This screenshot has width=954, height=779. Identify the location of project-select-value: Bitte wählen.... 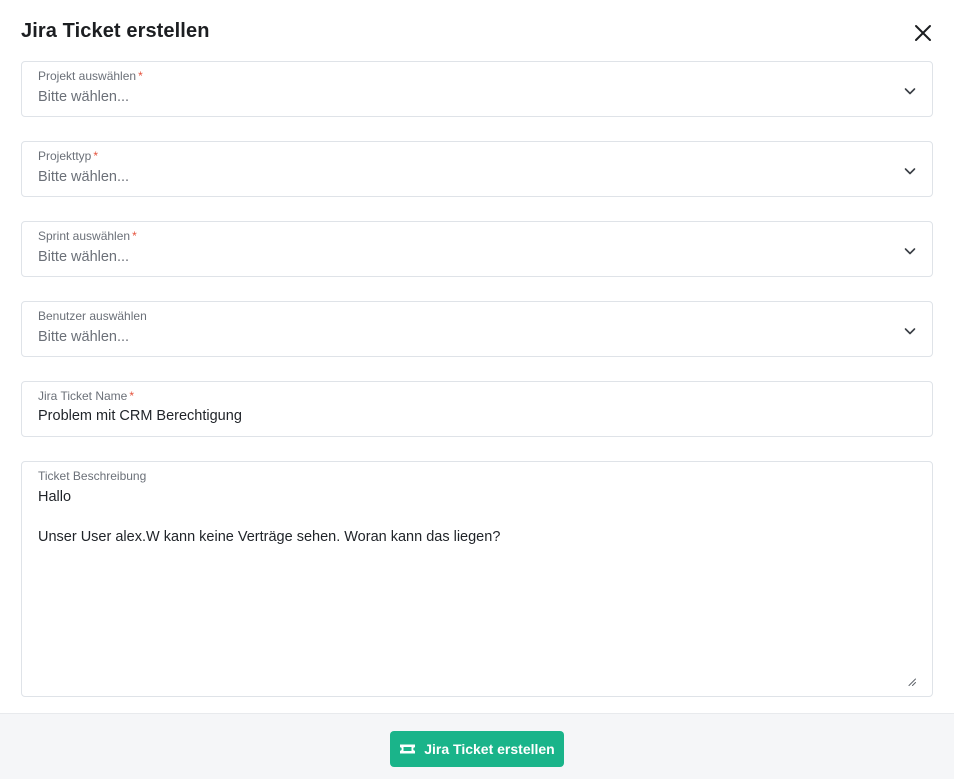
(84, 97).